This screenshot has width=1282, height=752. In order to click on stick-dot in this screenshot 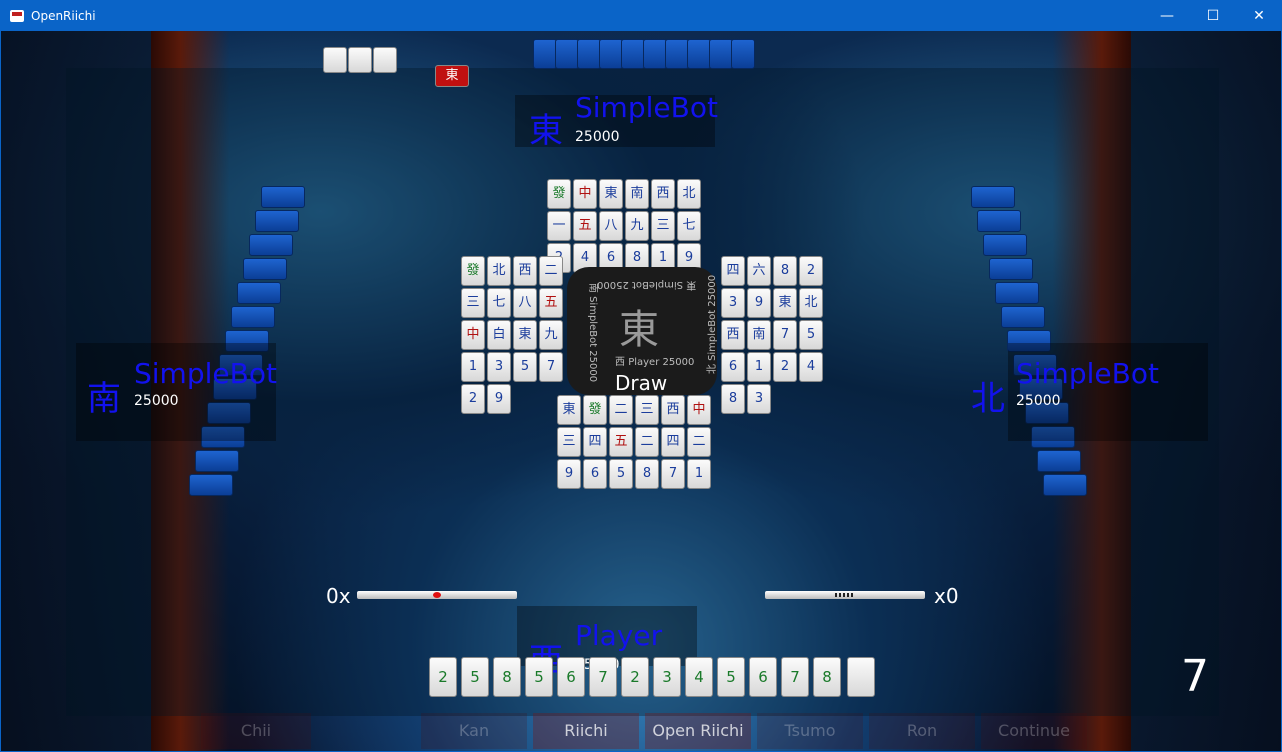, I will do `click(437, 595)`.